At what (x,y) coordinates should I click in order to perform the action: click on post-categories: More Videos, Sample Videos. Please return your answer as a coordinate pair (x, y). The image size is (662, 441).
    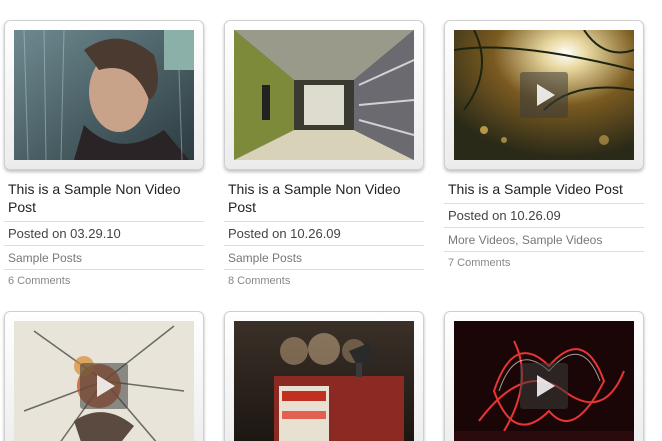
    Looking at the image, I should click on (544, 239).